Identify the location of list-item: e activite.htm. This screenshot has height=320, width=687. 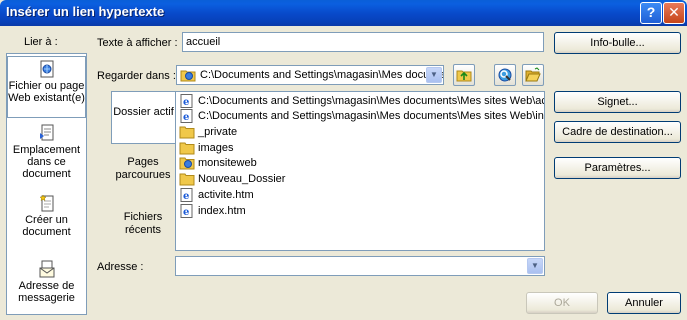
(216, 195).